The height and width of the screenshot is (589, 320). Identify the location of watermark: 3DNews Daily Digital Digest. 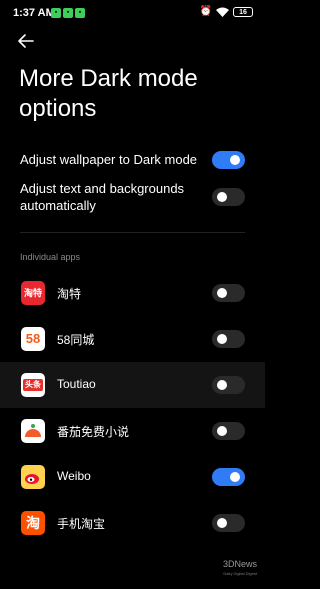
(240, 569).